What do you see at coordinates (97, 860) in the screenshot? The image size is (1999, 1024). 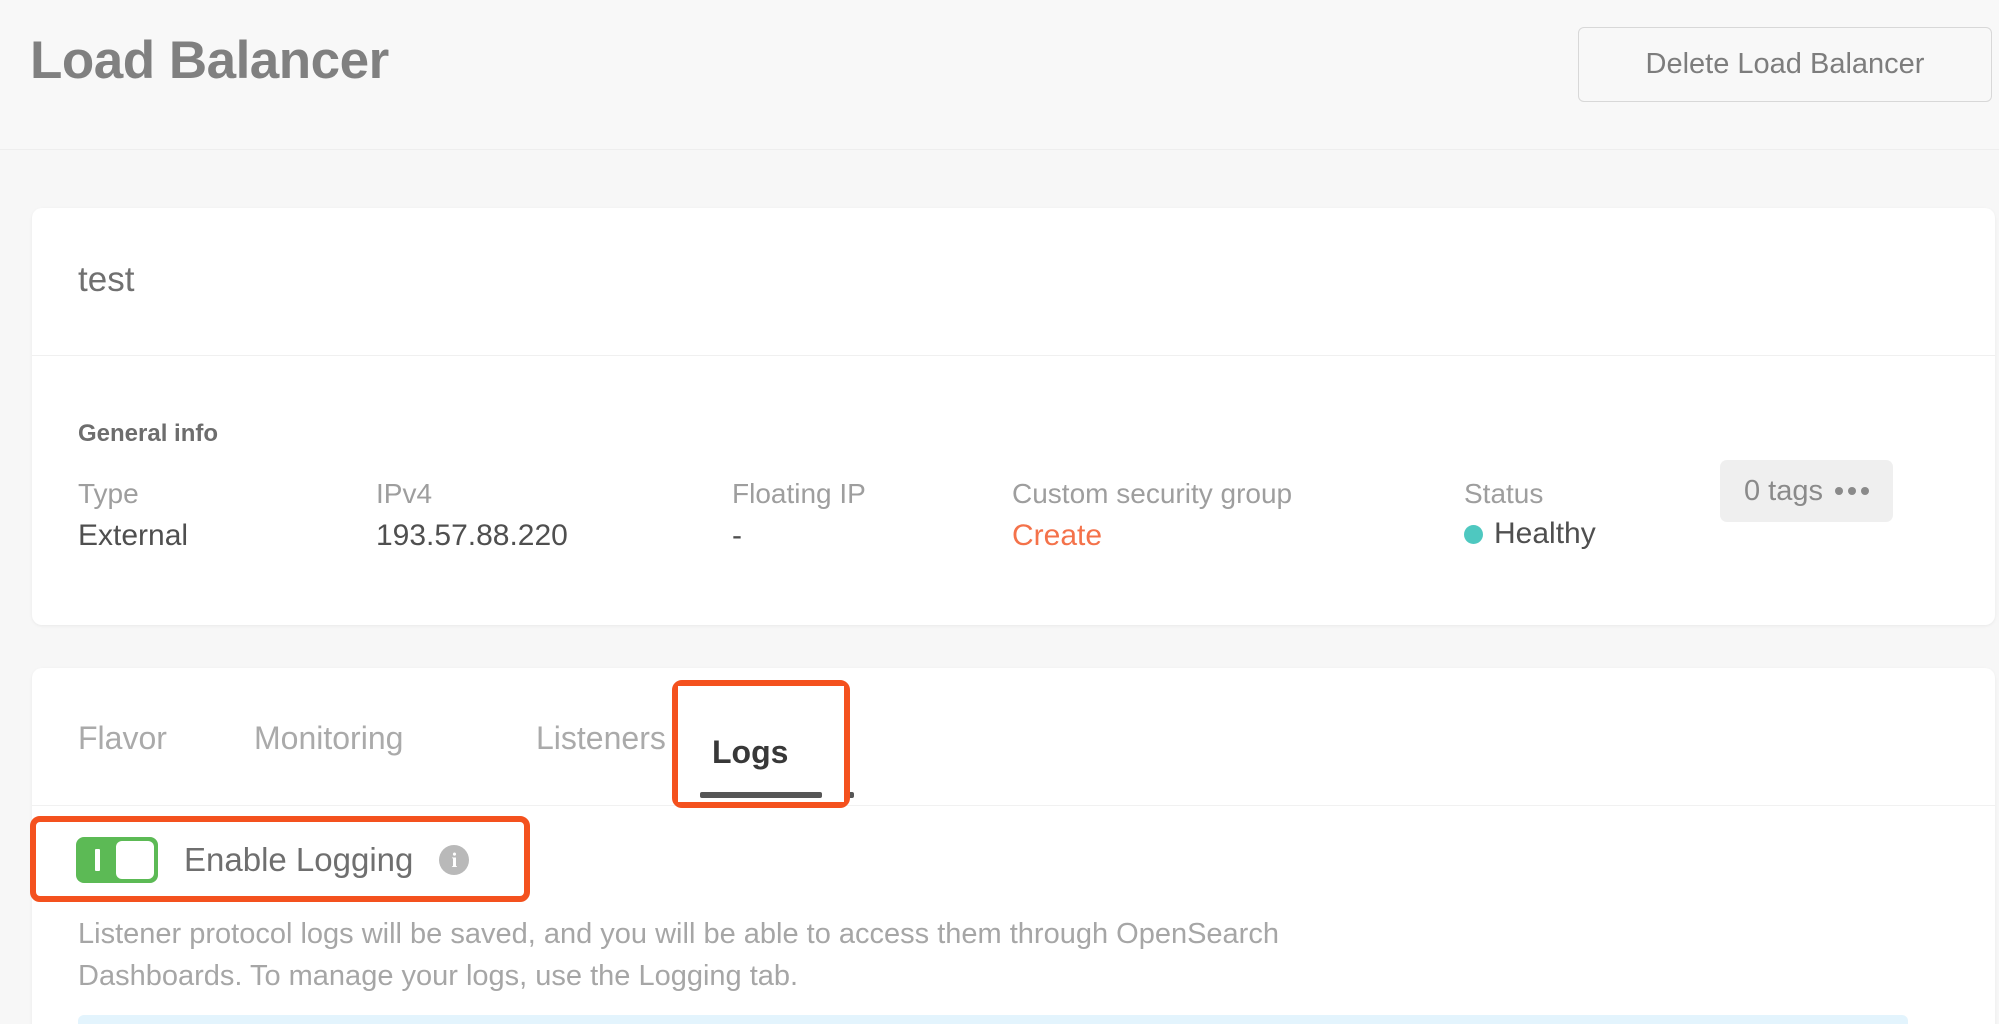 I see `toggle-on-mark-icon` at bounding box center [97, 860].